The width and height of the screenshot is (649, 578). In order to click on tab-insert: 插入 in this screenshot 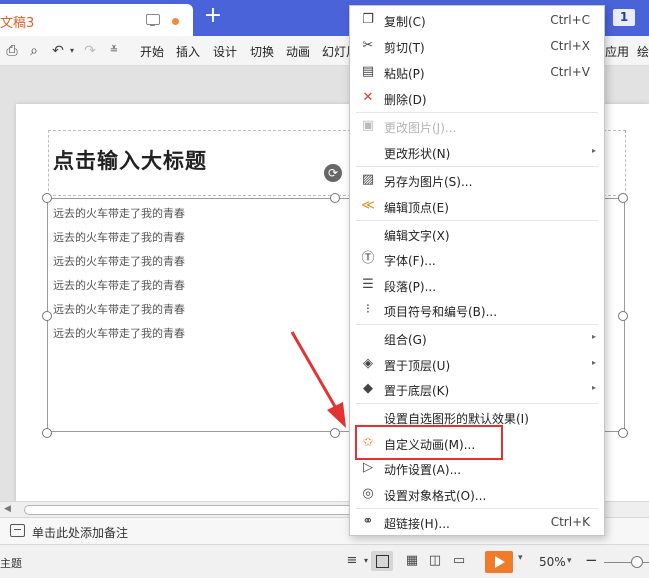, I will do `click(188, 51)`.